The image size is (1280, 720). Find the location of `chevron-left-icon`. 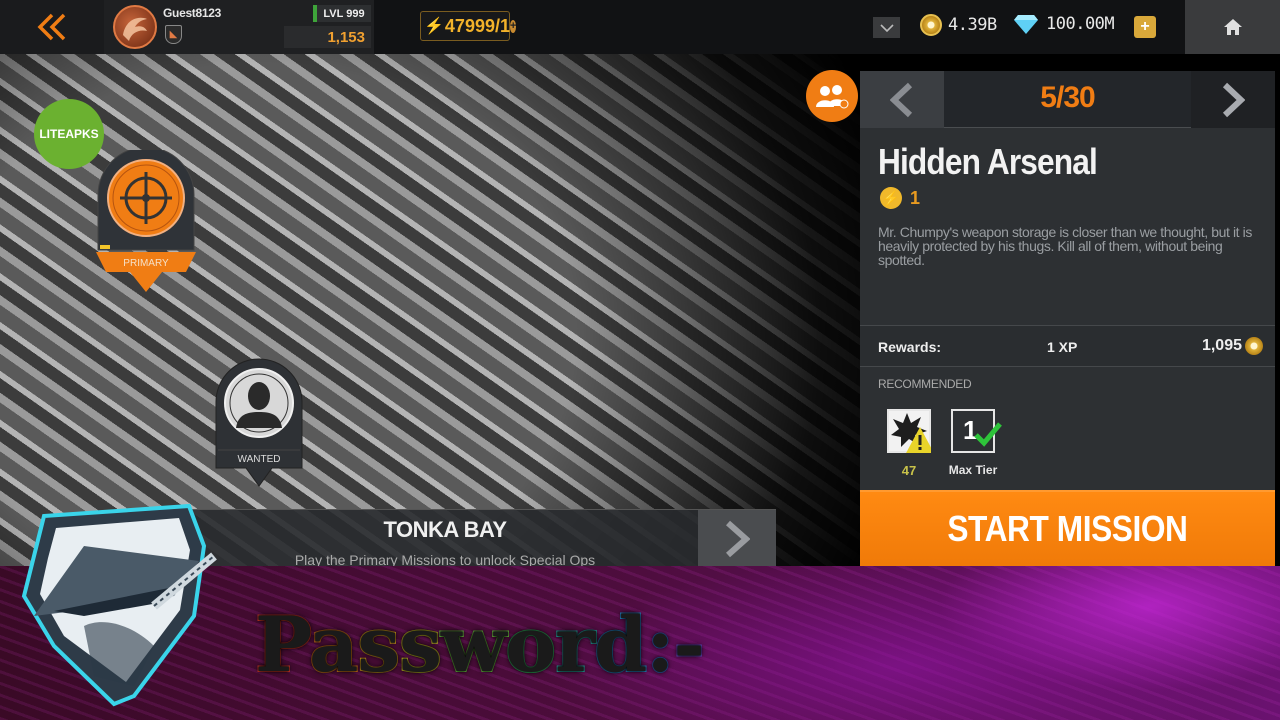

chevron-left-icon is located at coordinates (901, 99).